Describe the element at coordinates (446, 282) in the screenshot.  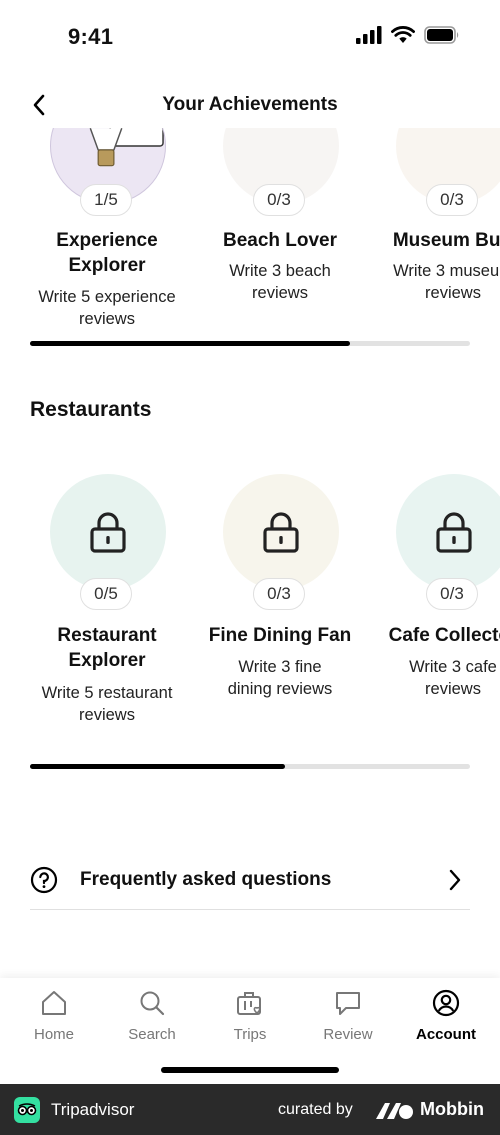
I see `badge-description: Write 3 museum reviews` at that location.